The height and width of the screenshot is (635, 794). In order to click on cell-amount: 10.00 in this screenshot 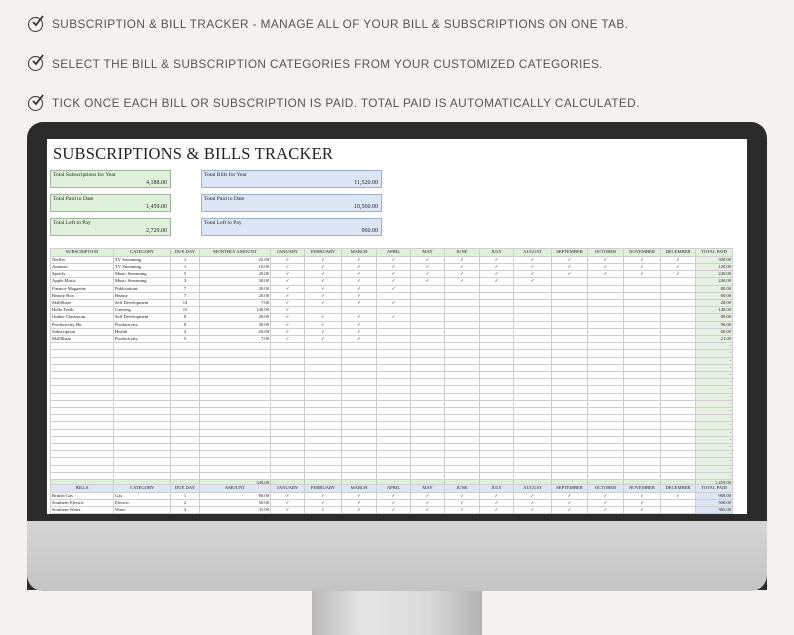, I will do `click(235, 267)`.